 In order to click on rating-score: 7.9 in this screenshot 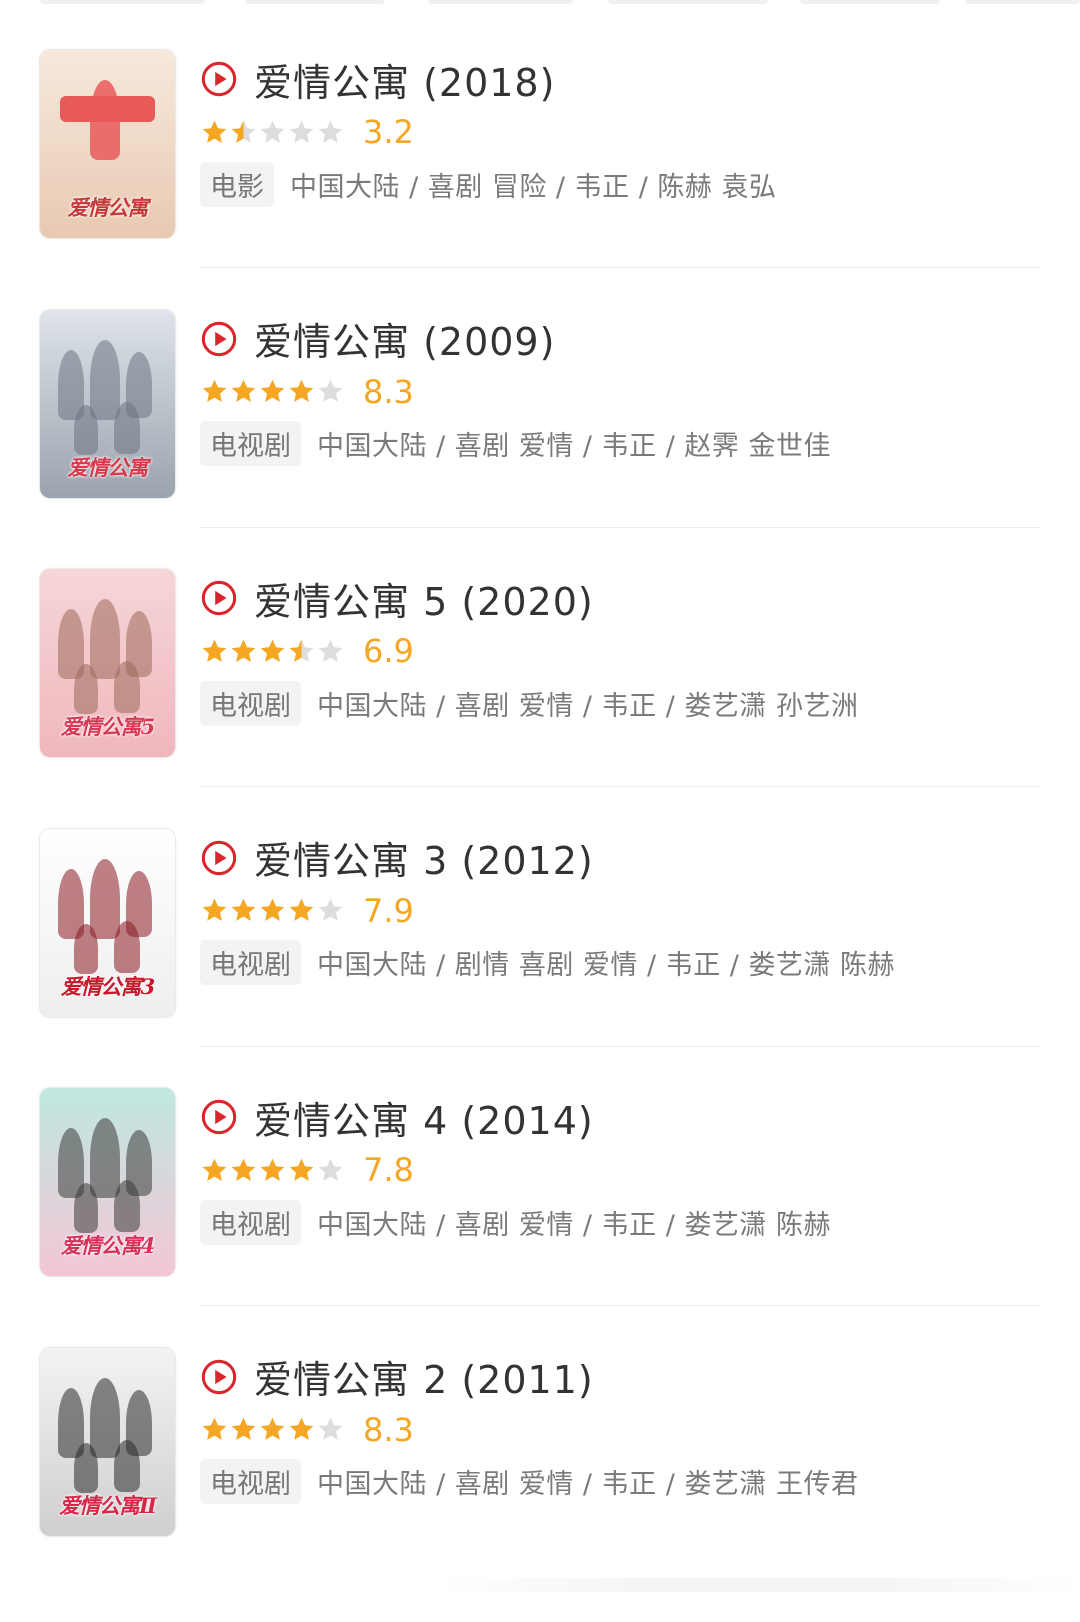, I will do `click(388, 910)`.